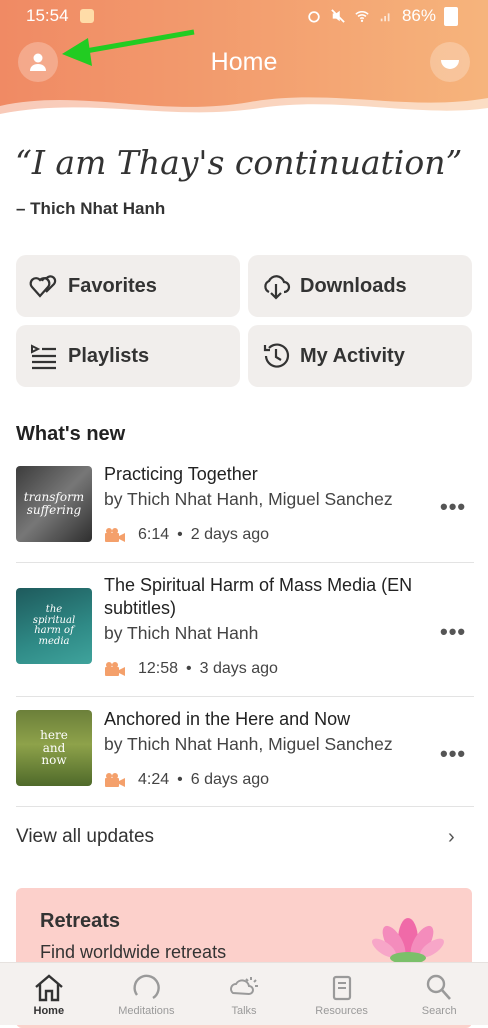  I want to click on favorites-tile: Favorites, so click(128, 286).